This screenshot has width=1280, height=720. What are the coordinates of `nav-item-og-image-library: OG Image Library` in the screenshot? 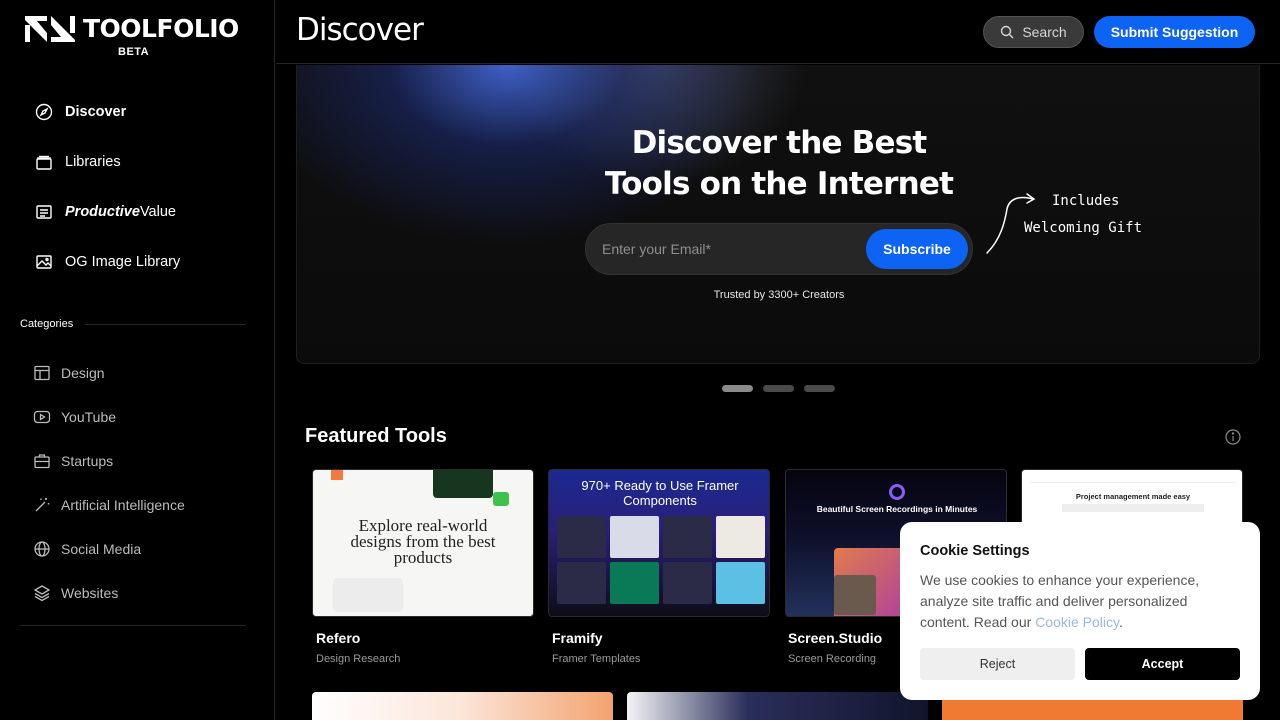 It's located at (107, 262).